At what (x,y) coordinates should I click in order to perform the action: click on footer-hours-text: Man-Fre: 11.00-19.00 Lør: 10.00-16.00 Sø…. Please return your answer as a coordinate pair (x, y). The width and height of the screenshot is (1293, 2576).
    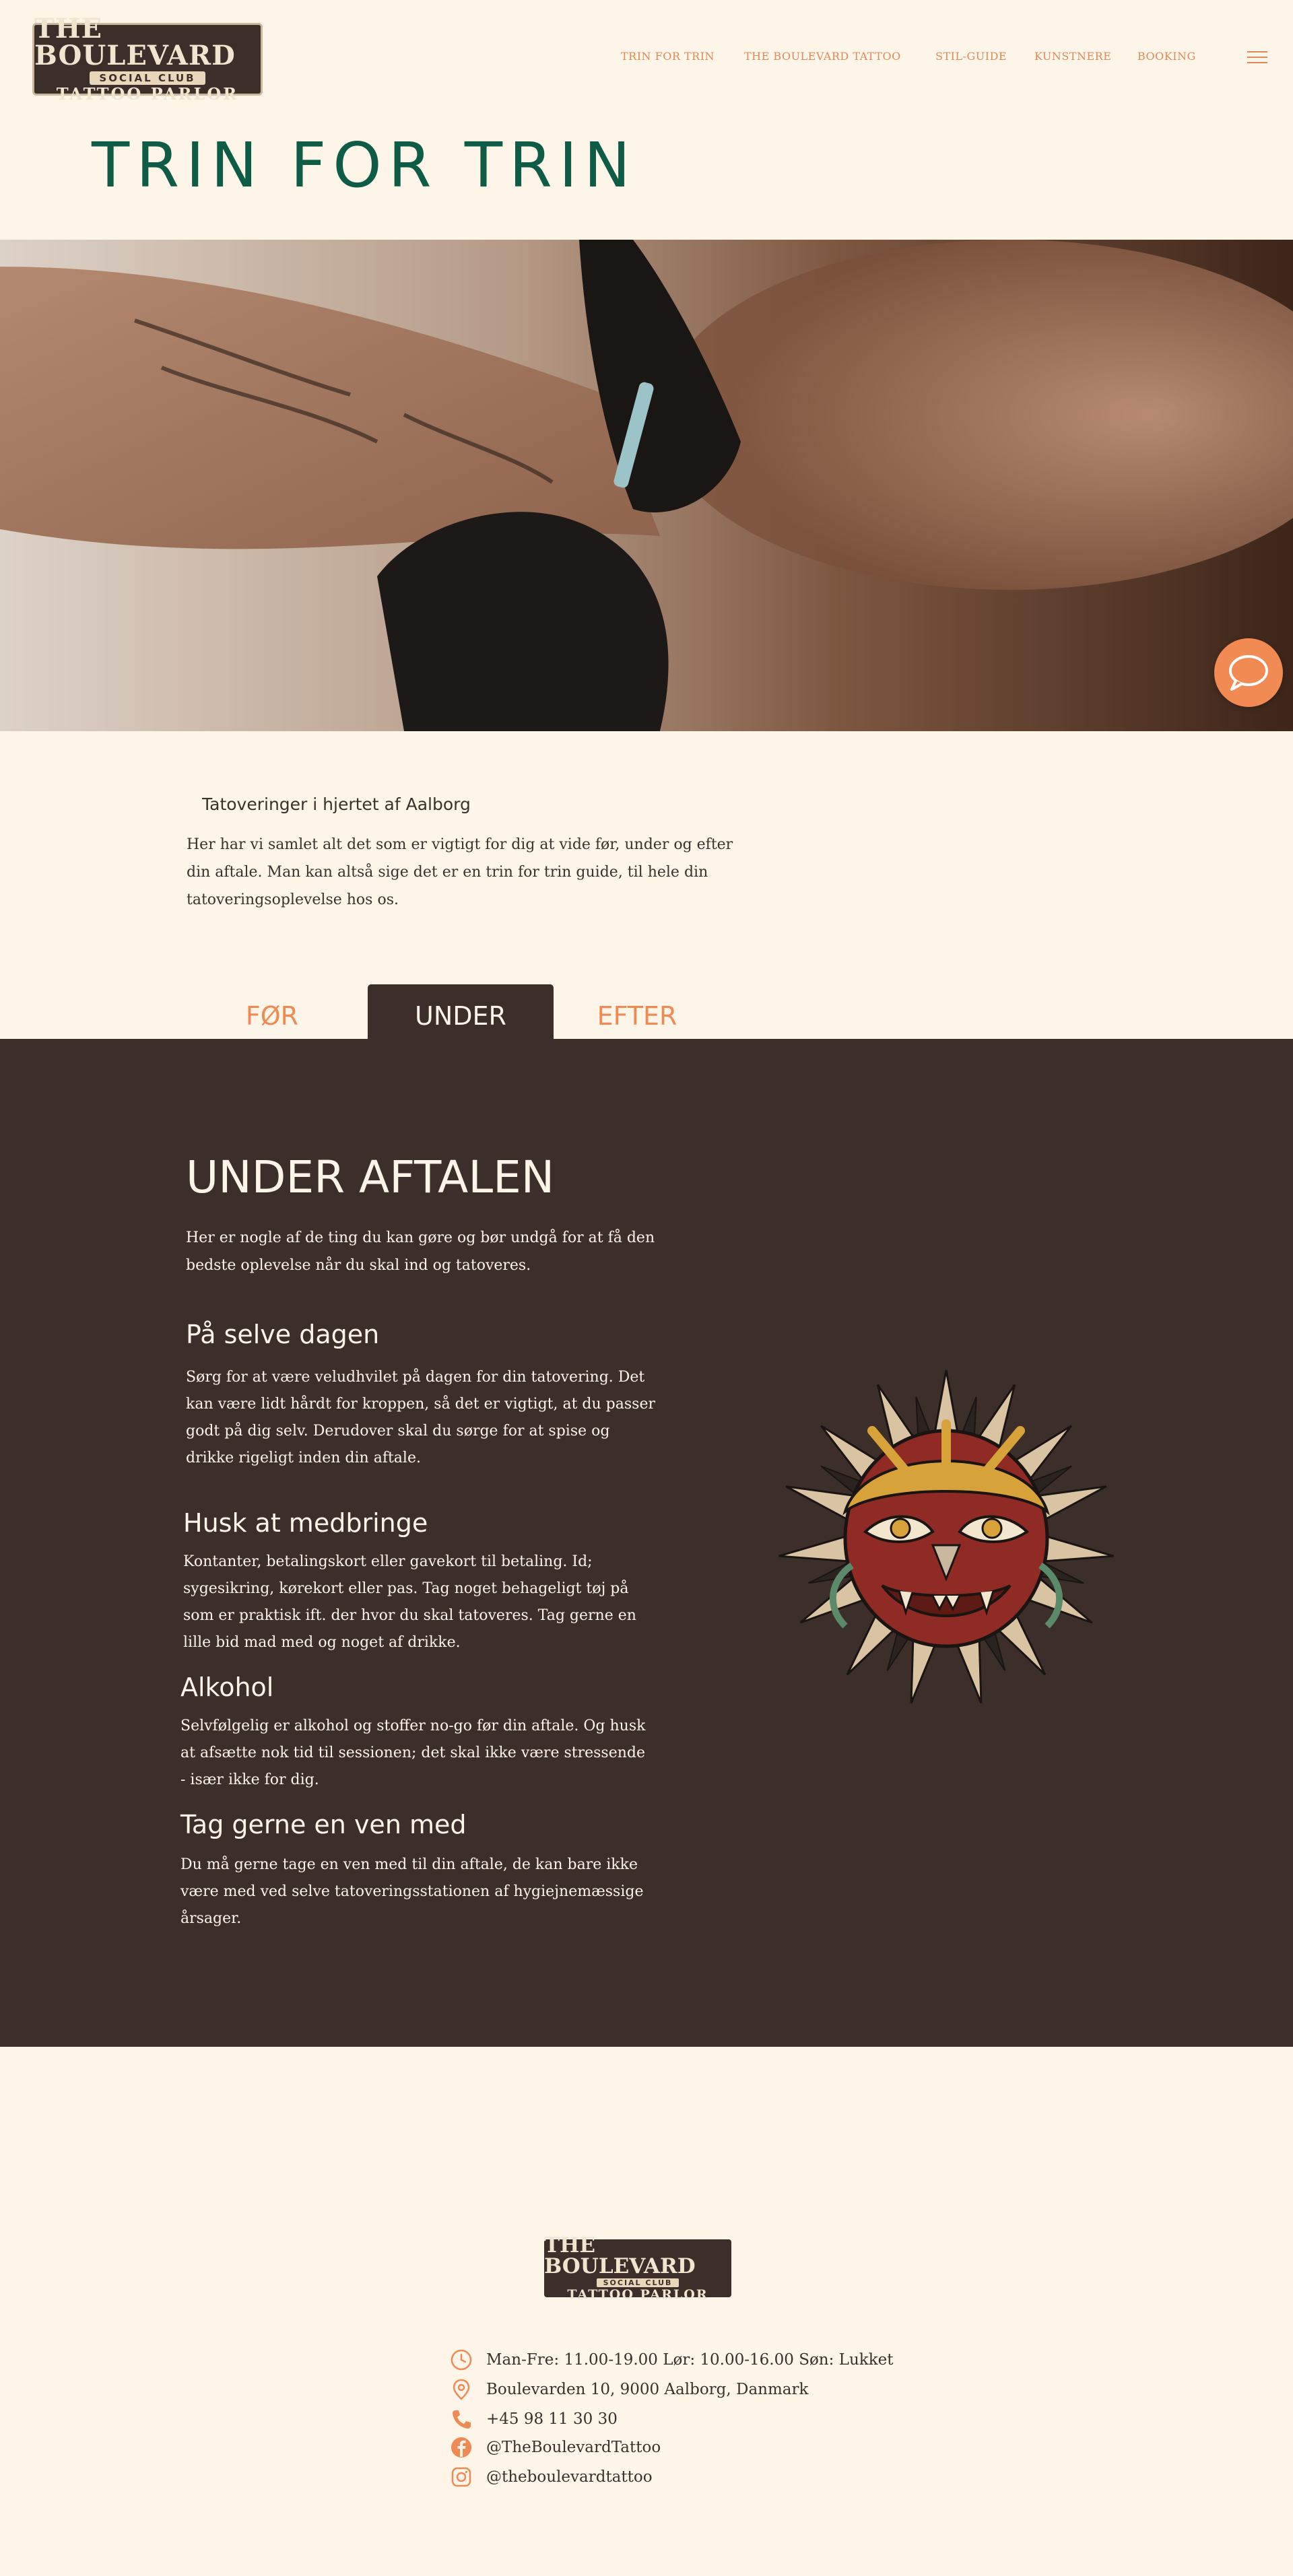
    Looking at the image, I should click on (690, 2360).